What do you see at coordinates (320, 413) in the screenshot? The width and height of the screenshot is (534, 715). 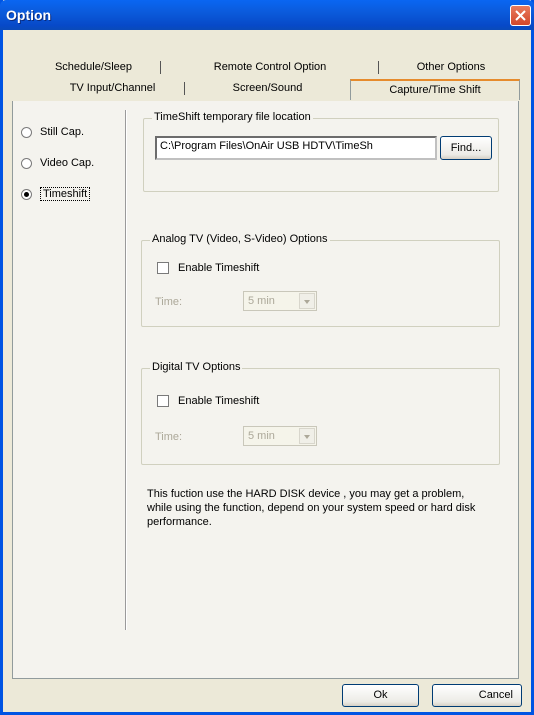 I see `digital-options-group: Digital TV Options` at bounding box center [320, 413].